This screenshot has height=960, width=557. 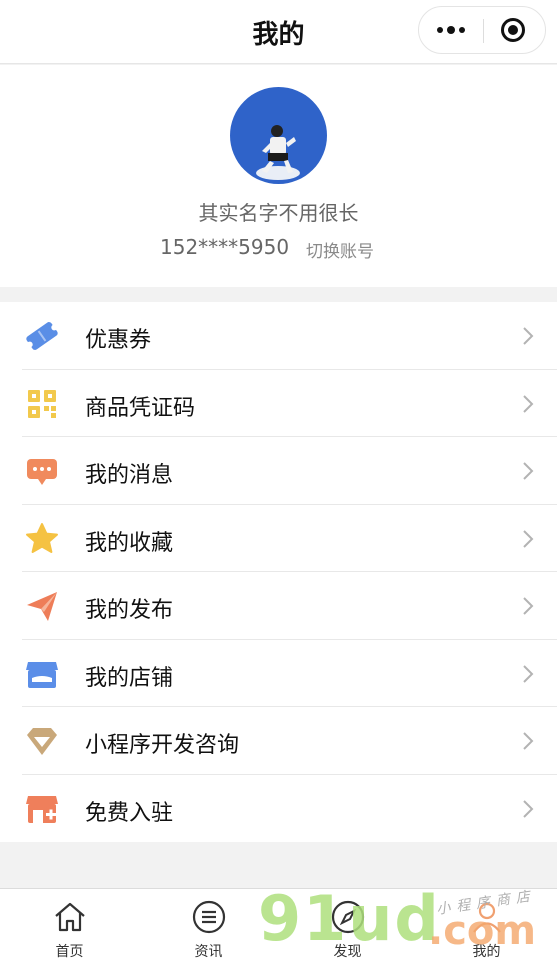 What do you see at coordinates (42, 741) in the screenshot?
I see `diamond-icon` at bounding box center [42, 741].